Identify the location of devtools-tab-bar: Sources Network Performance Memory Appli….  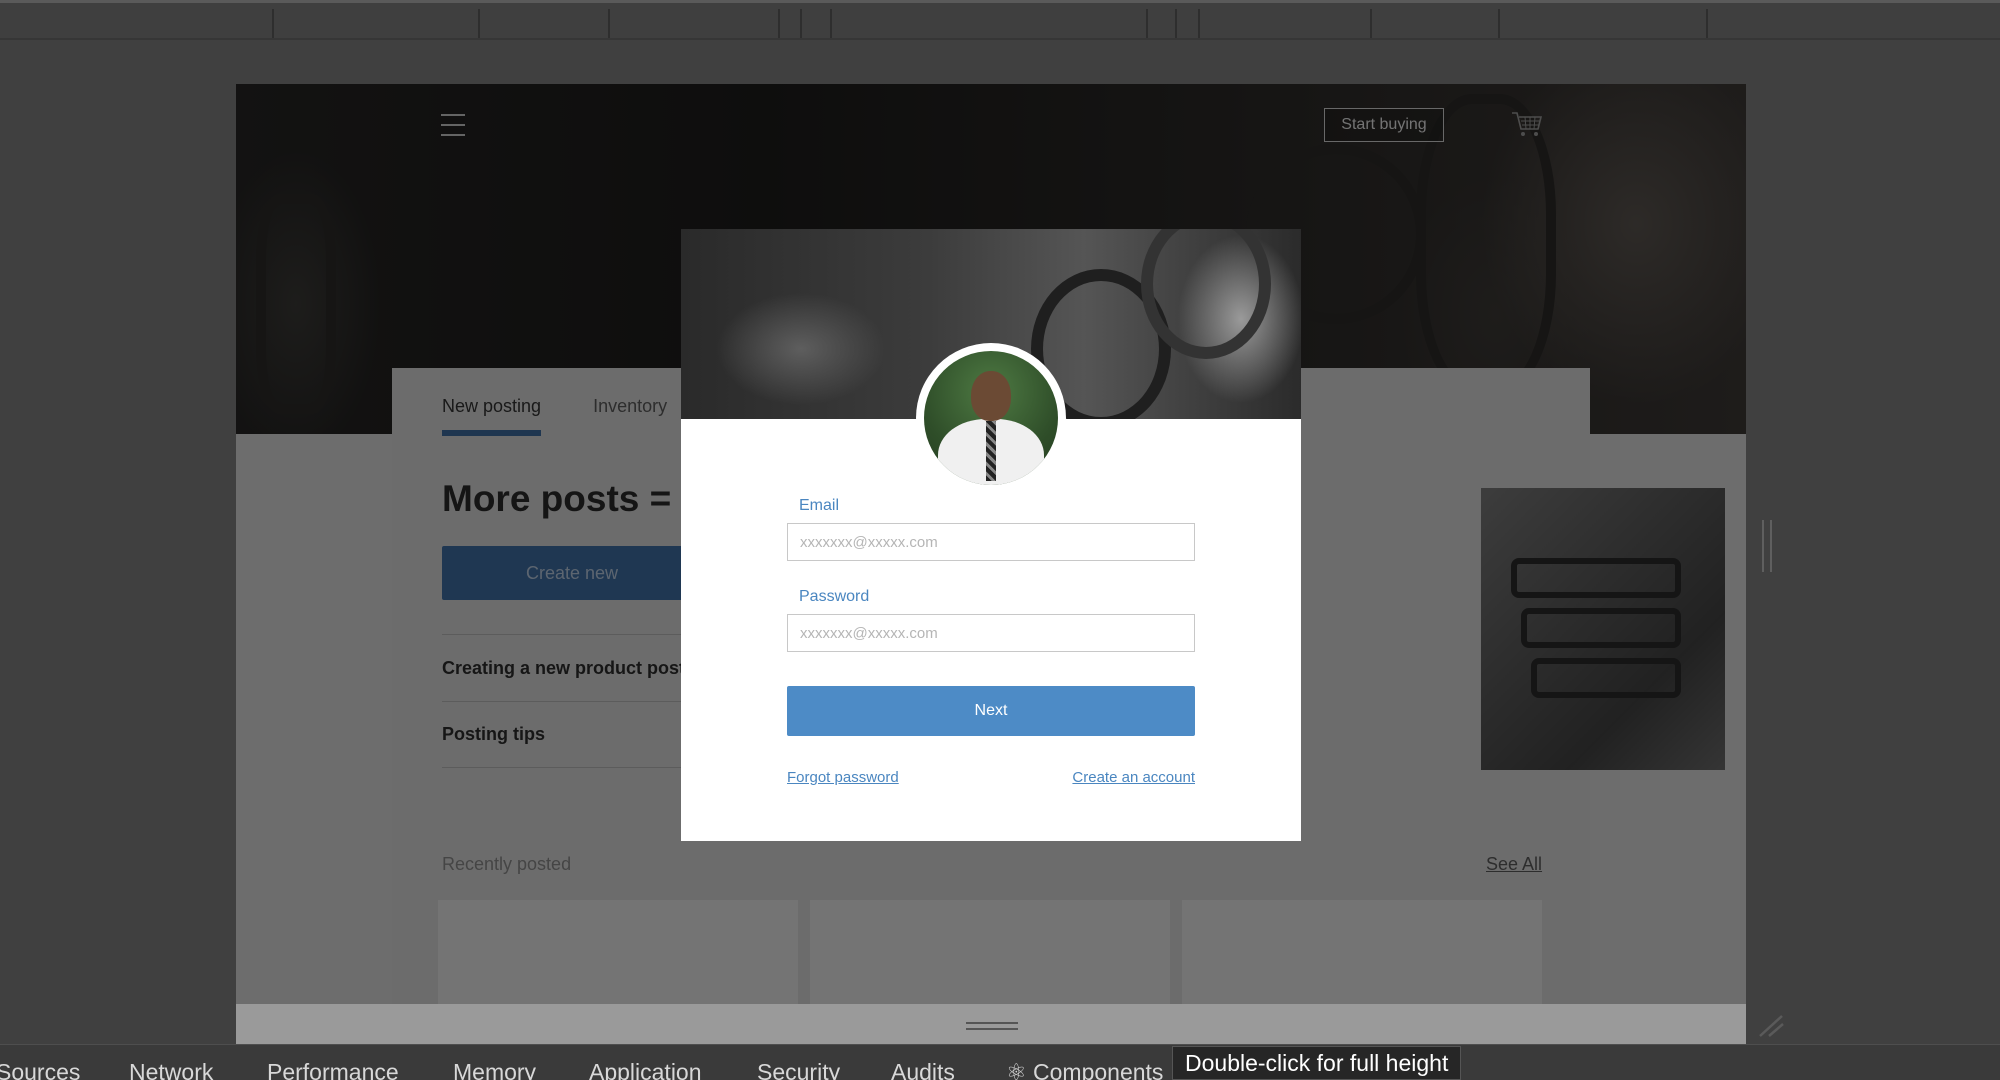
(1000, 1062).